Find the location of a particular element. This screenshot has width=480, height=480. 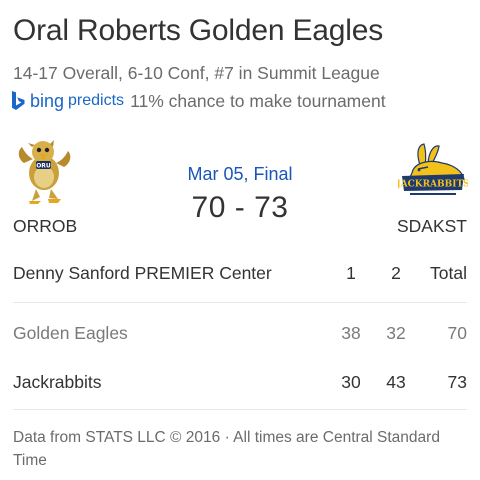

tournament-chance: 11% chance to make tournament is located at coordinates (258, 100).